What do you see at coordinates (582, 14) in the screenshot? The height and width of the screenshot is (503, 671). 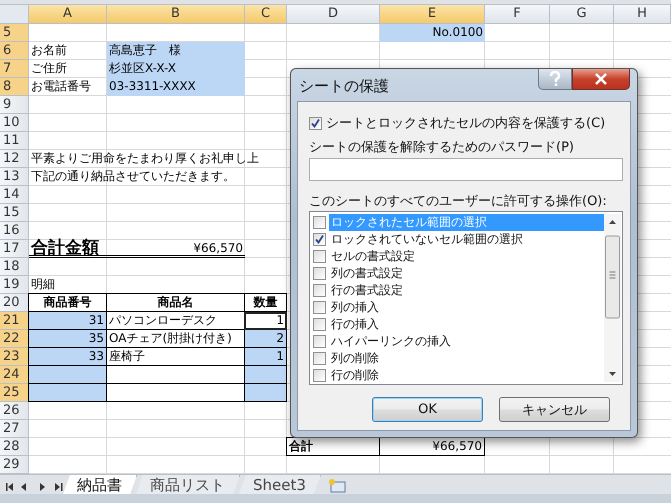 I see `column-header: G` at bounding box center [582, 14].